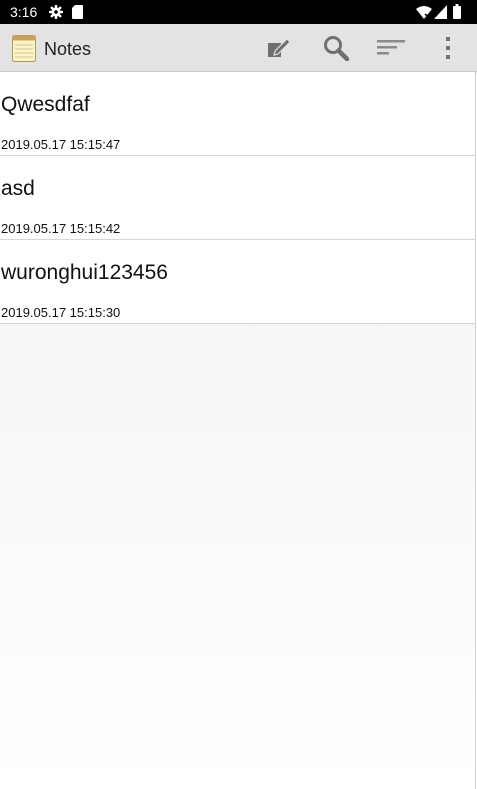 The image size is (477, 789). I want to click on app-bar: Notes, so click(238, 48).